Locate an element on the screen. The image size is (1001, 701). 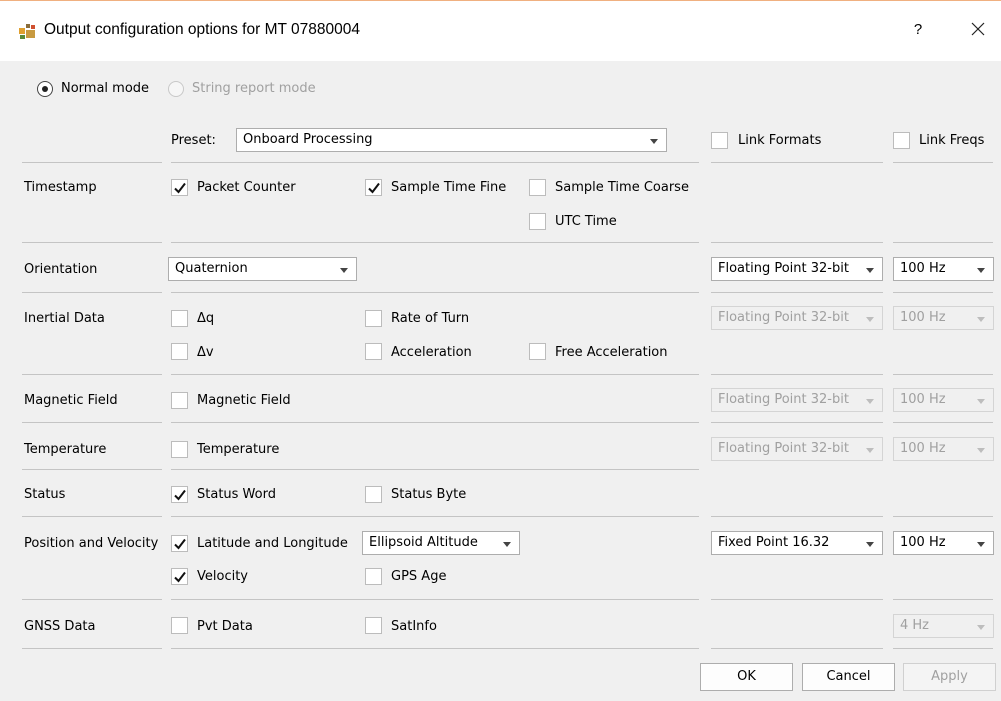
satinfo-label: SatInfo is located at coordinates (414, 626).